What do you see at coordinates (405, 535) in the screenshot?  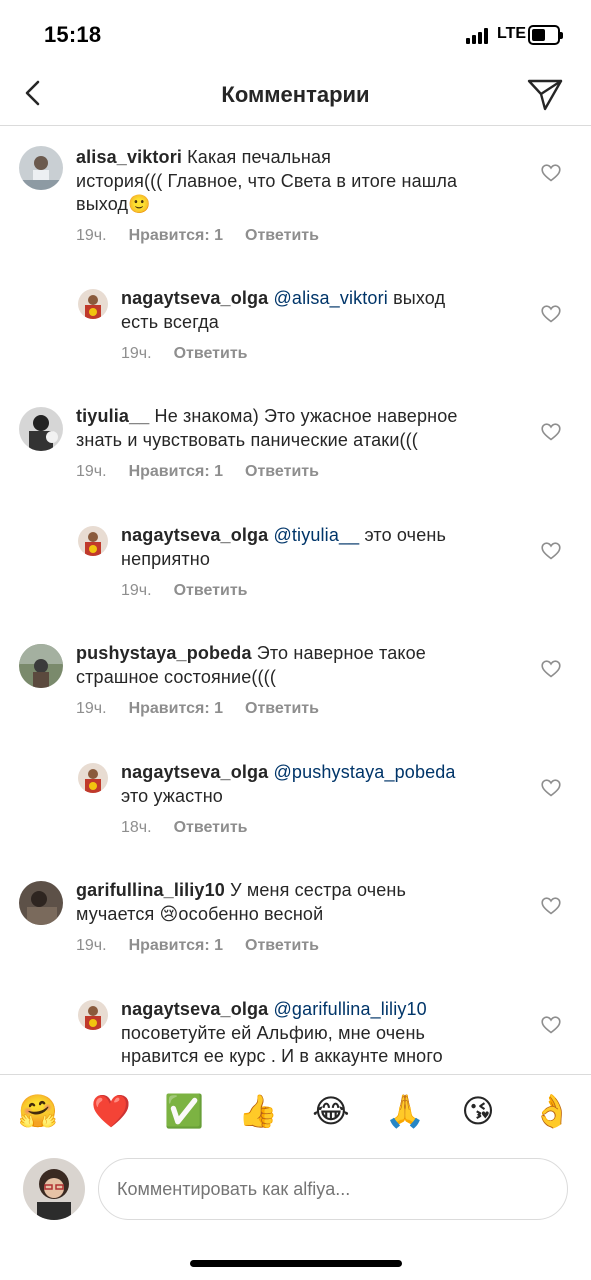 I see `comment-text: это очень` at bounding box center [405, 535].